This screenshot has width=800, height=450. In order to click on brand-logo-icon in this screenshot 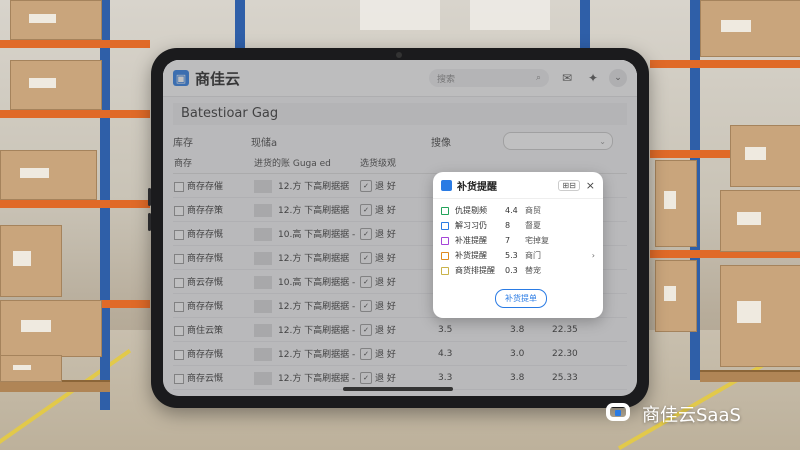, I will do `click(620, 414)`.